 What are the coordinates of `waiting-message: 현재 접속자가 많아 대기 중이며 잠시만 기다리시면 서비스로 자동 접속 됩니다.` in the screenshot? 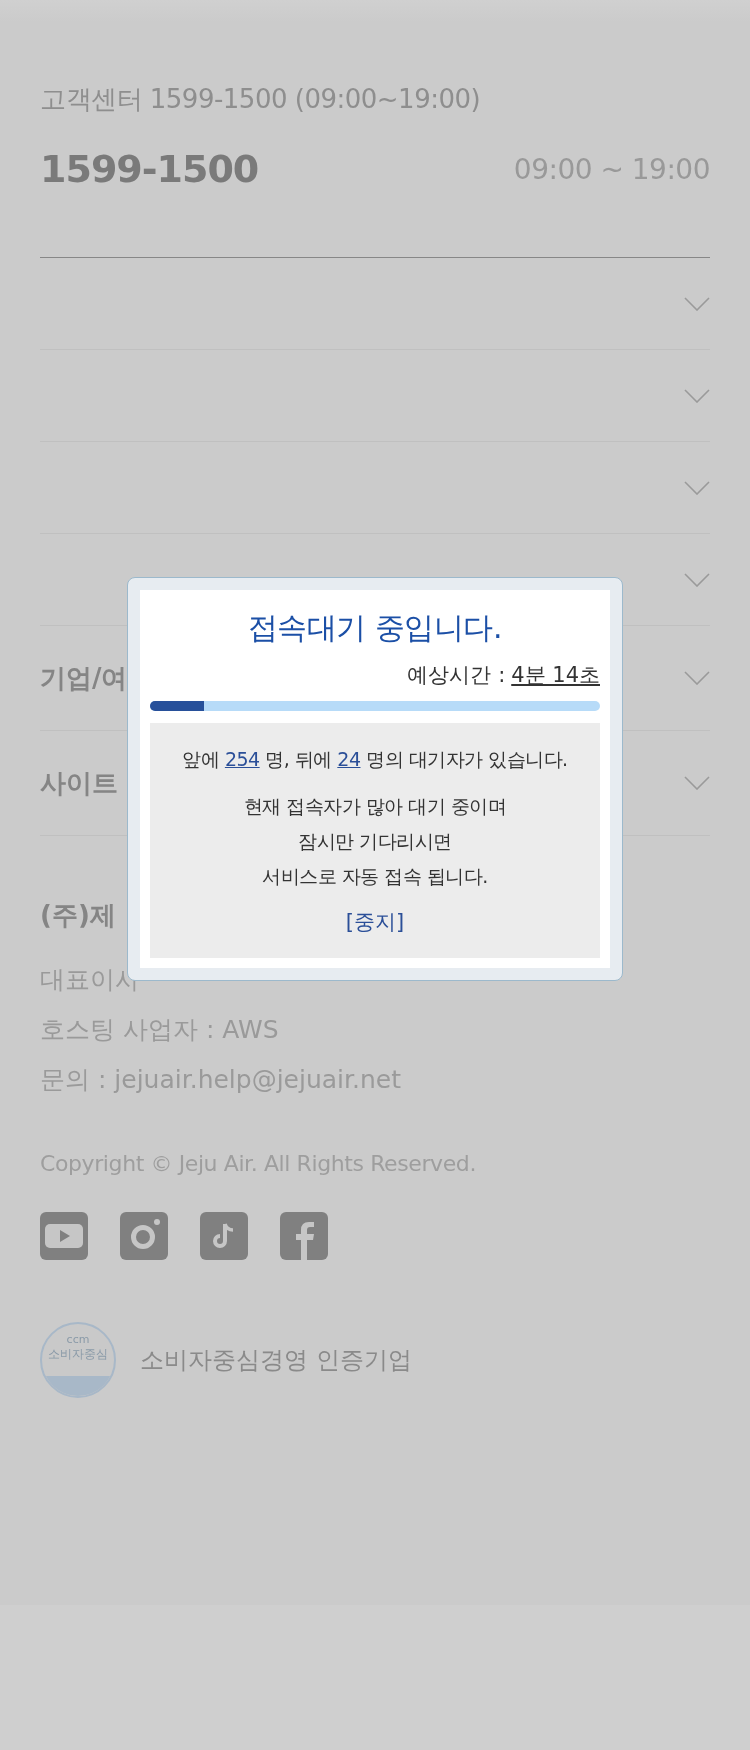 It's located at (375, 841).